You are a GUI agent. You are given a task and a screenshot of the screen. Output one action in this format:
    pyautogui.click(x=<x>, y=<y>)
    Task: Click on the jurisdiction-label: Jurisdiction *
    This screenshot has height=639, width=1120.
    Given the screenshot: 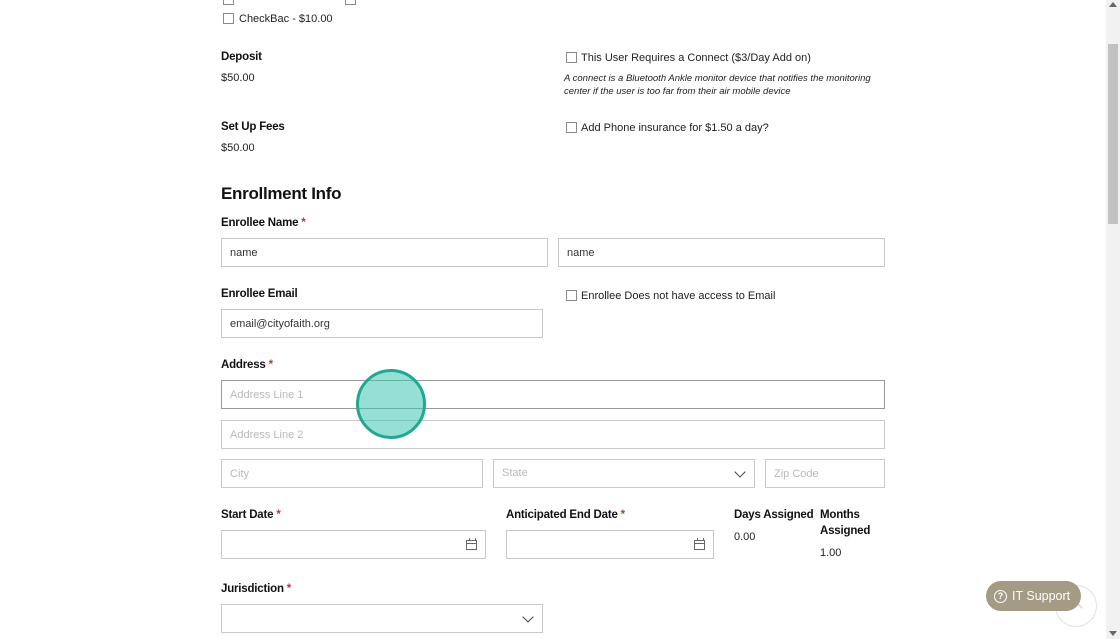 What is the action you would take?
    pyautogui.click(x=256, y=589)
    